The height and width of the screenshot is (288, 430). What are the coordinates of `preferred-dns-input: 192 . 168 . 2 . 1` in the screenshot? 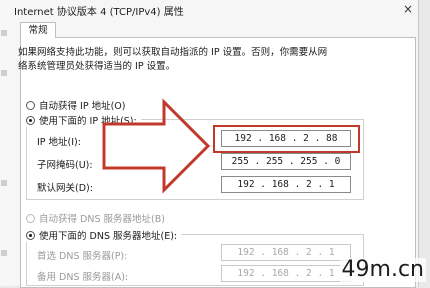 It's located at (286, 252).